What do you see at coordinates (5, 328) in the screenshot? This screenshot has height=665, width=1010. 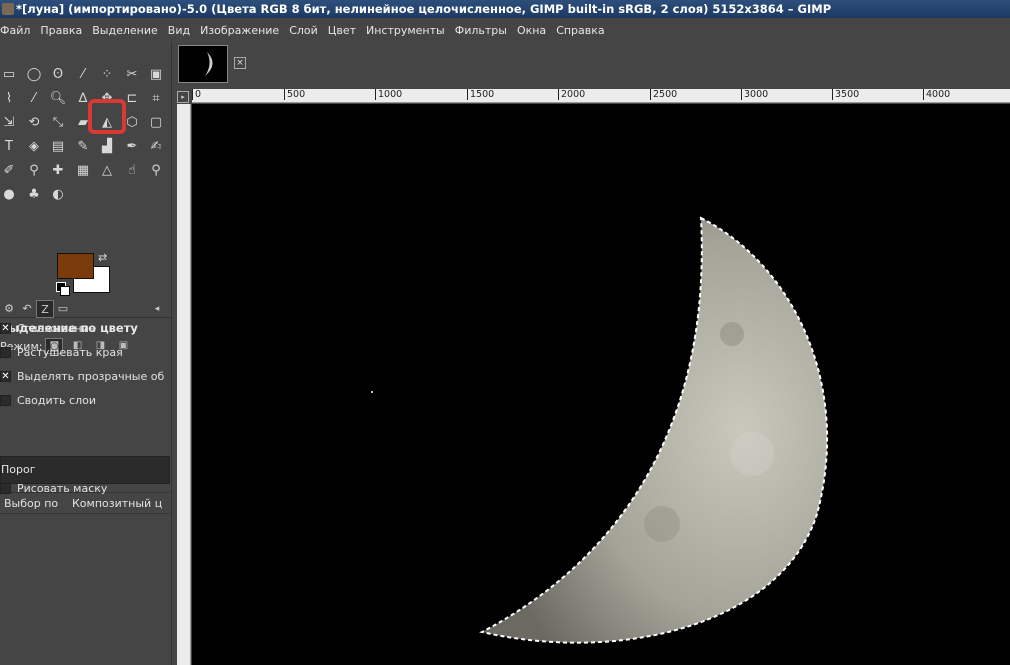 I see `antialias-box: ✕` at bounding box center [5, 328].